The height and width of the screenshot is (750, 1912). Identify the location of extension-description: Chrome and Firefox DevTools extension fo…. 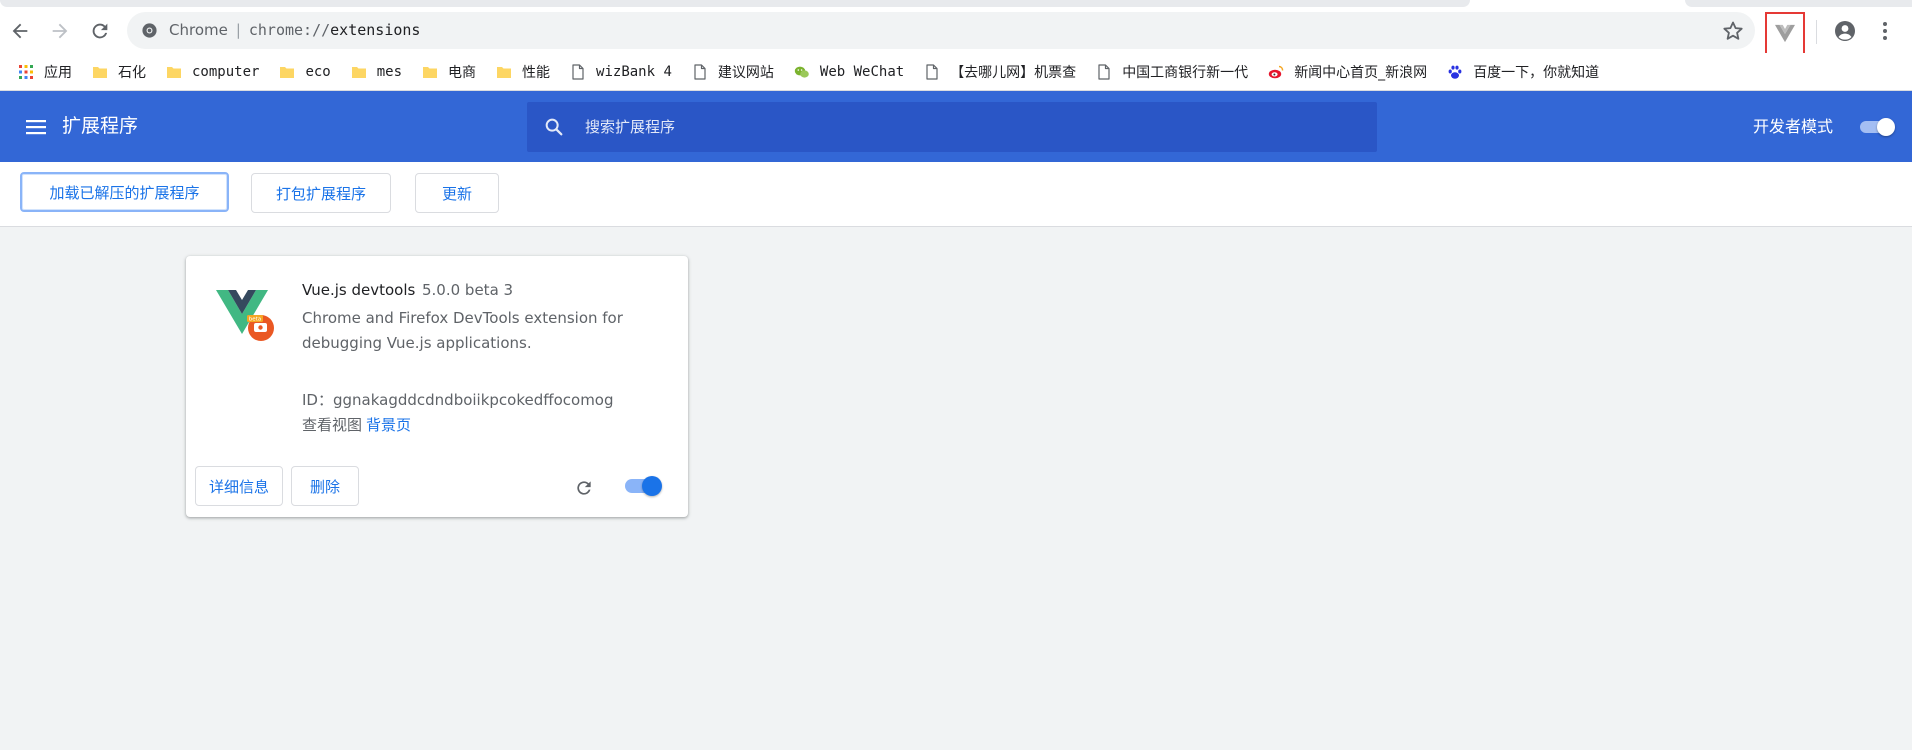
(462, 330).